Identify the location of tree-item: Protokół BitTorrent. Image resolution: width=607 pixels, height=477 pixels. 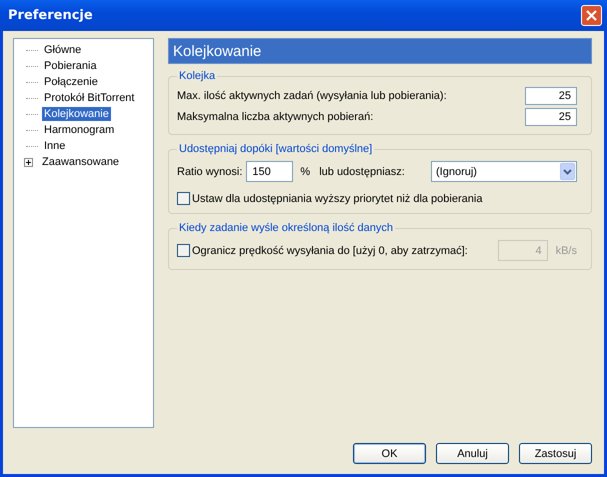
(89, 98).